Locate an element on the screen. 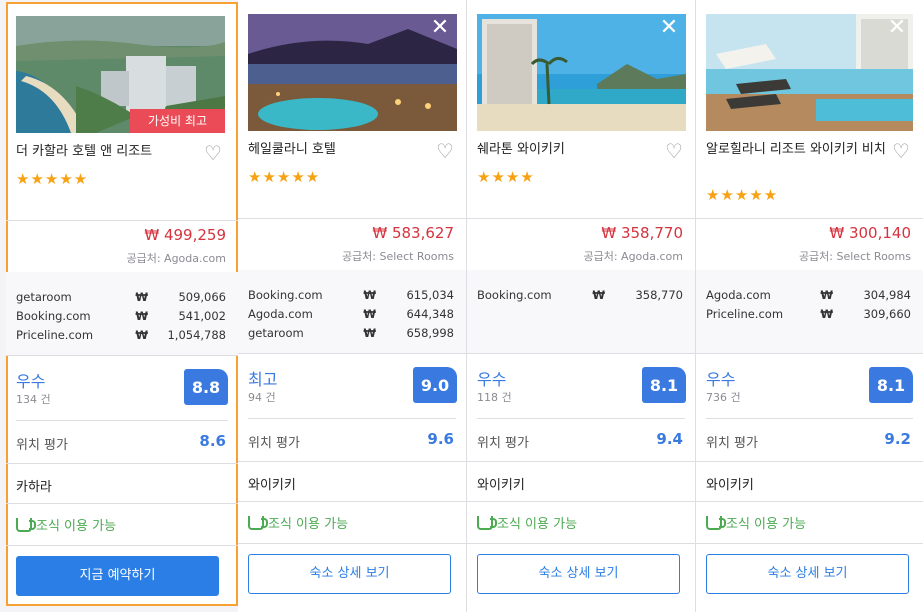 The image size is (923, 612). location-score: 9.2 is located at coordinates (897, 439).